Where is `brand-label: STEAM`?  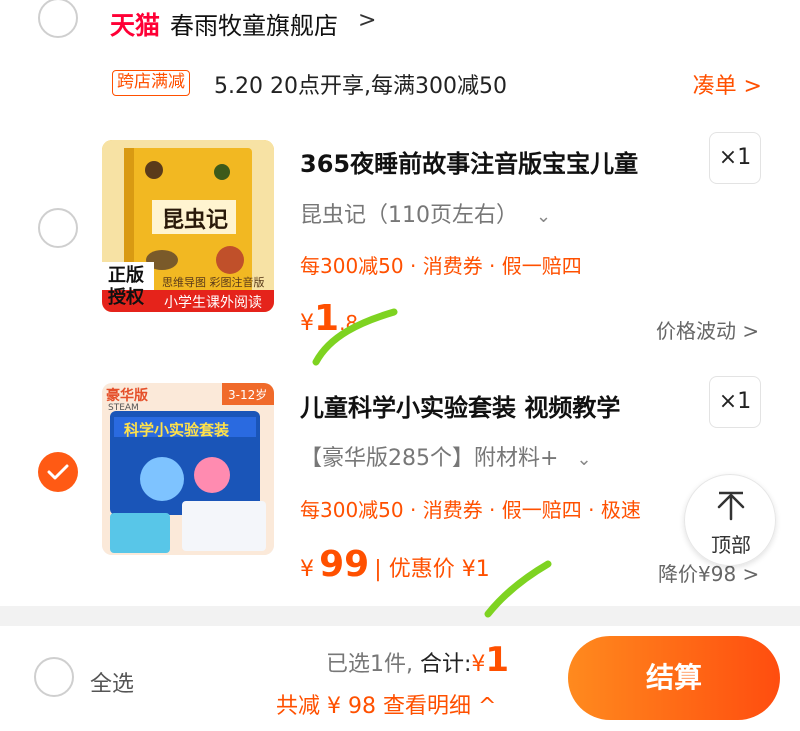 brand-label: STEAM is located at coordinates (123, 408).